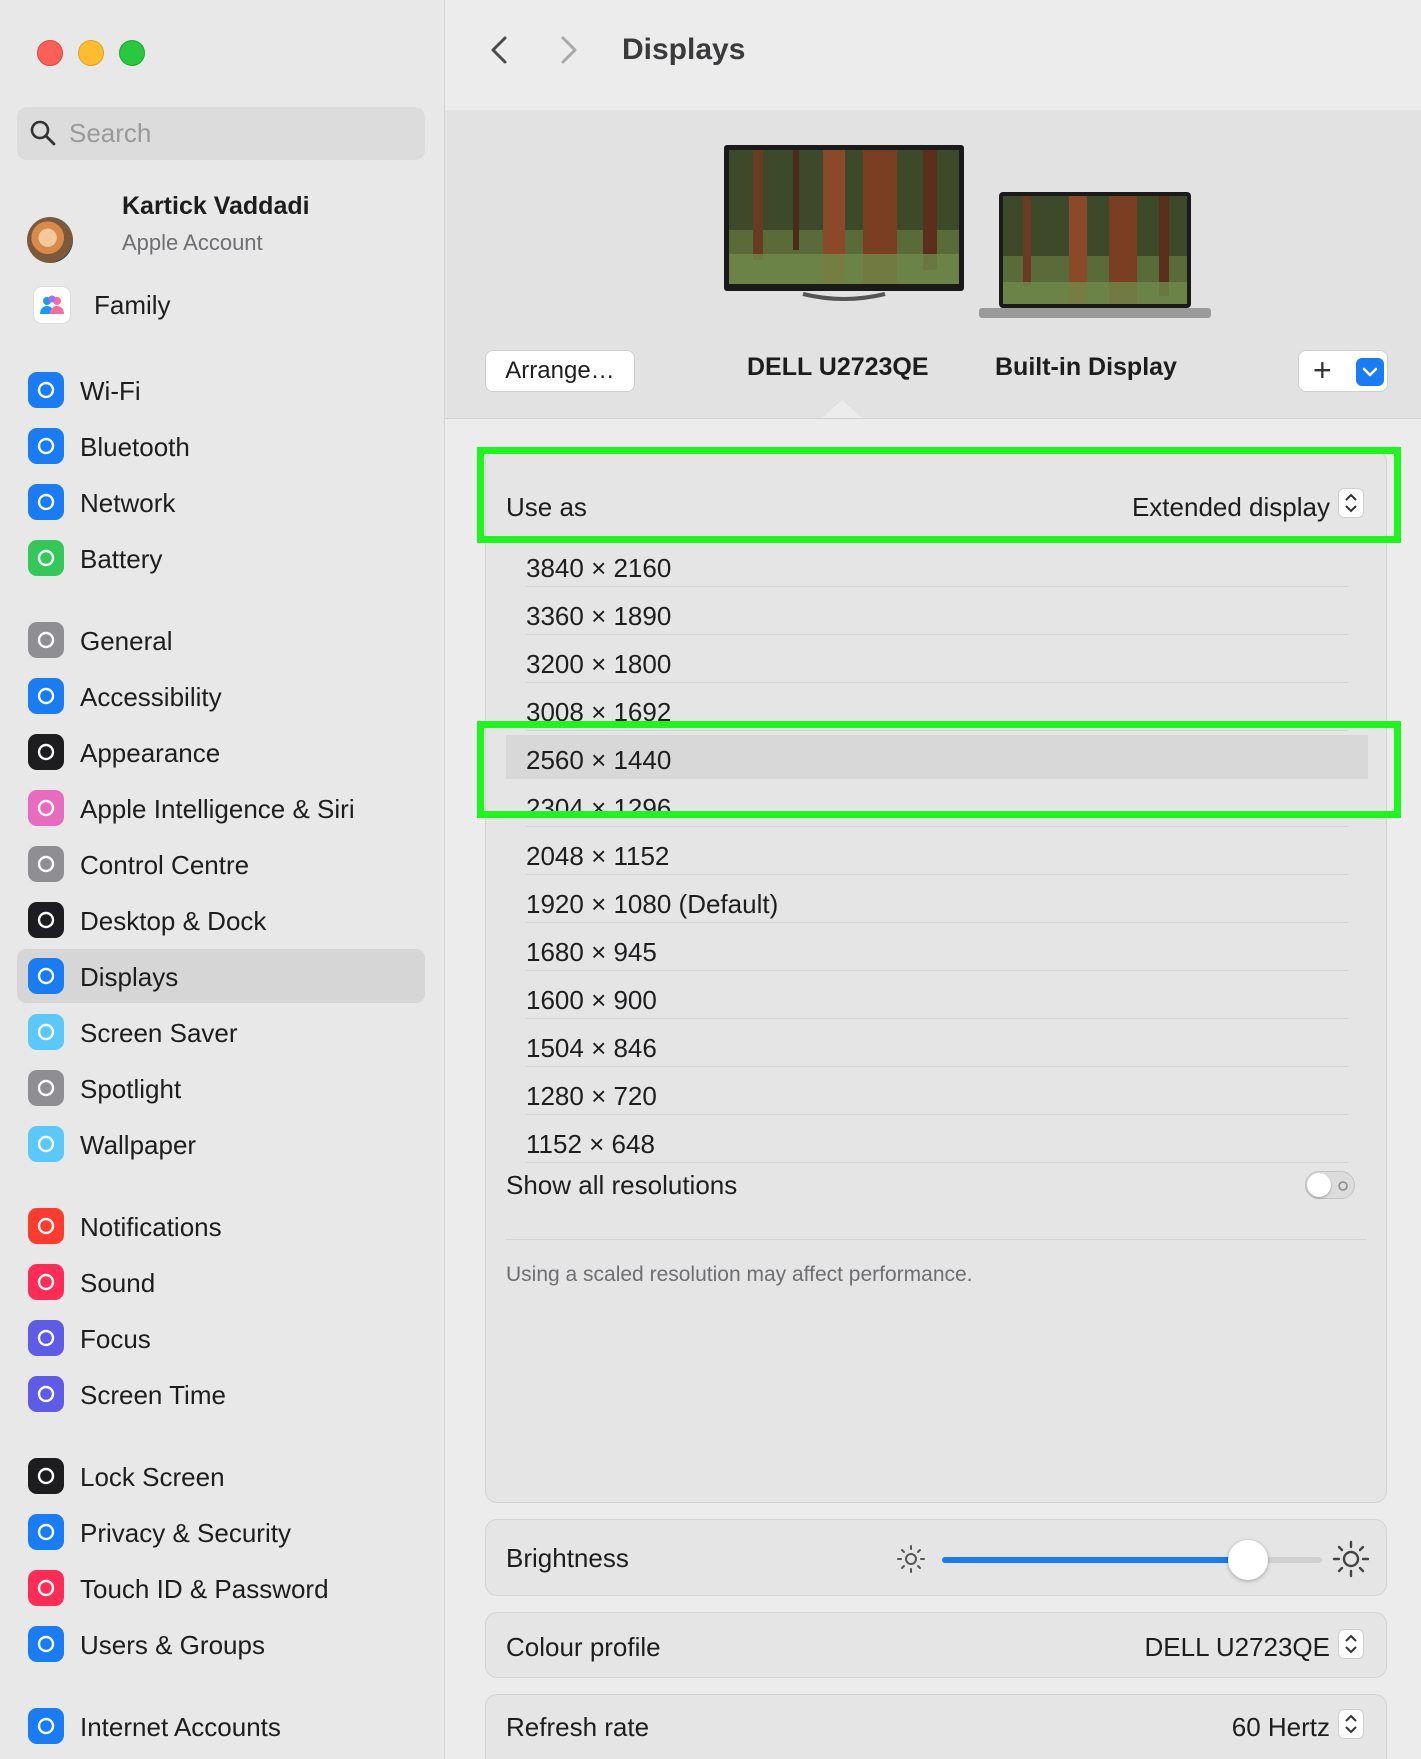 This screenshot has height=1759, width=1421. I want to click on resolution-option: 3200 × 1800, so click(937, 661).